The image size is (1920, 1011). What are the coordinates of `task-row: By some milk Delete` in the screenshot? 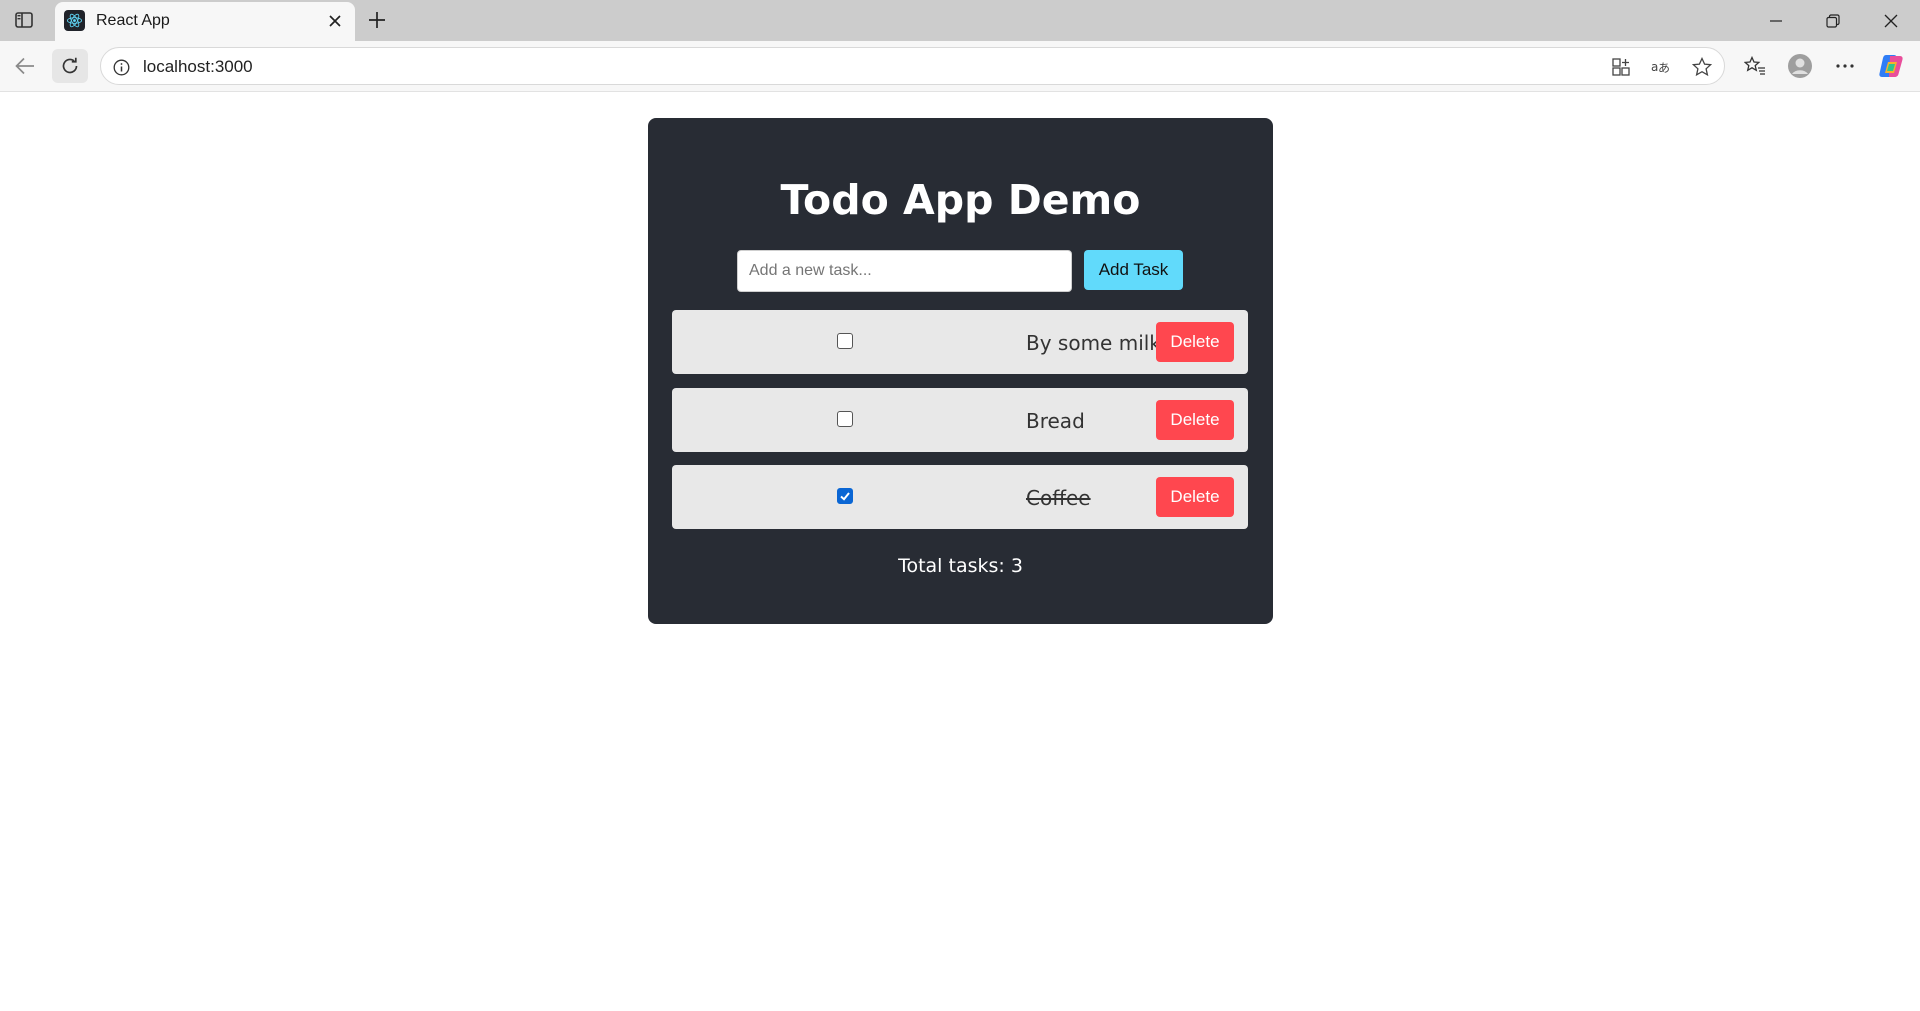 It's located at (960, 342).